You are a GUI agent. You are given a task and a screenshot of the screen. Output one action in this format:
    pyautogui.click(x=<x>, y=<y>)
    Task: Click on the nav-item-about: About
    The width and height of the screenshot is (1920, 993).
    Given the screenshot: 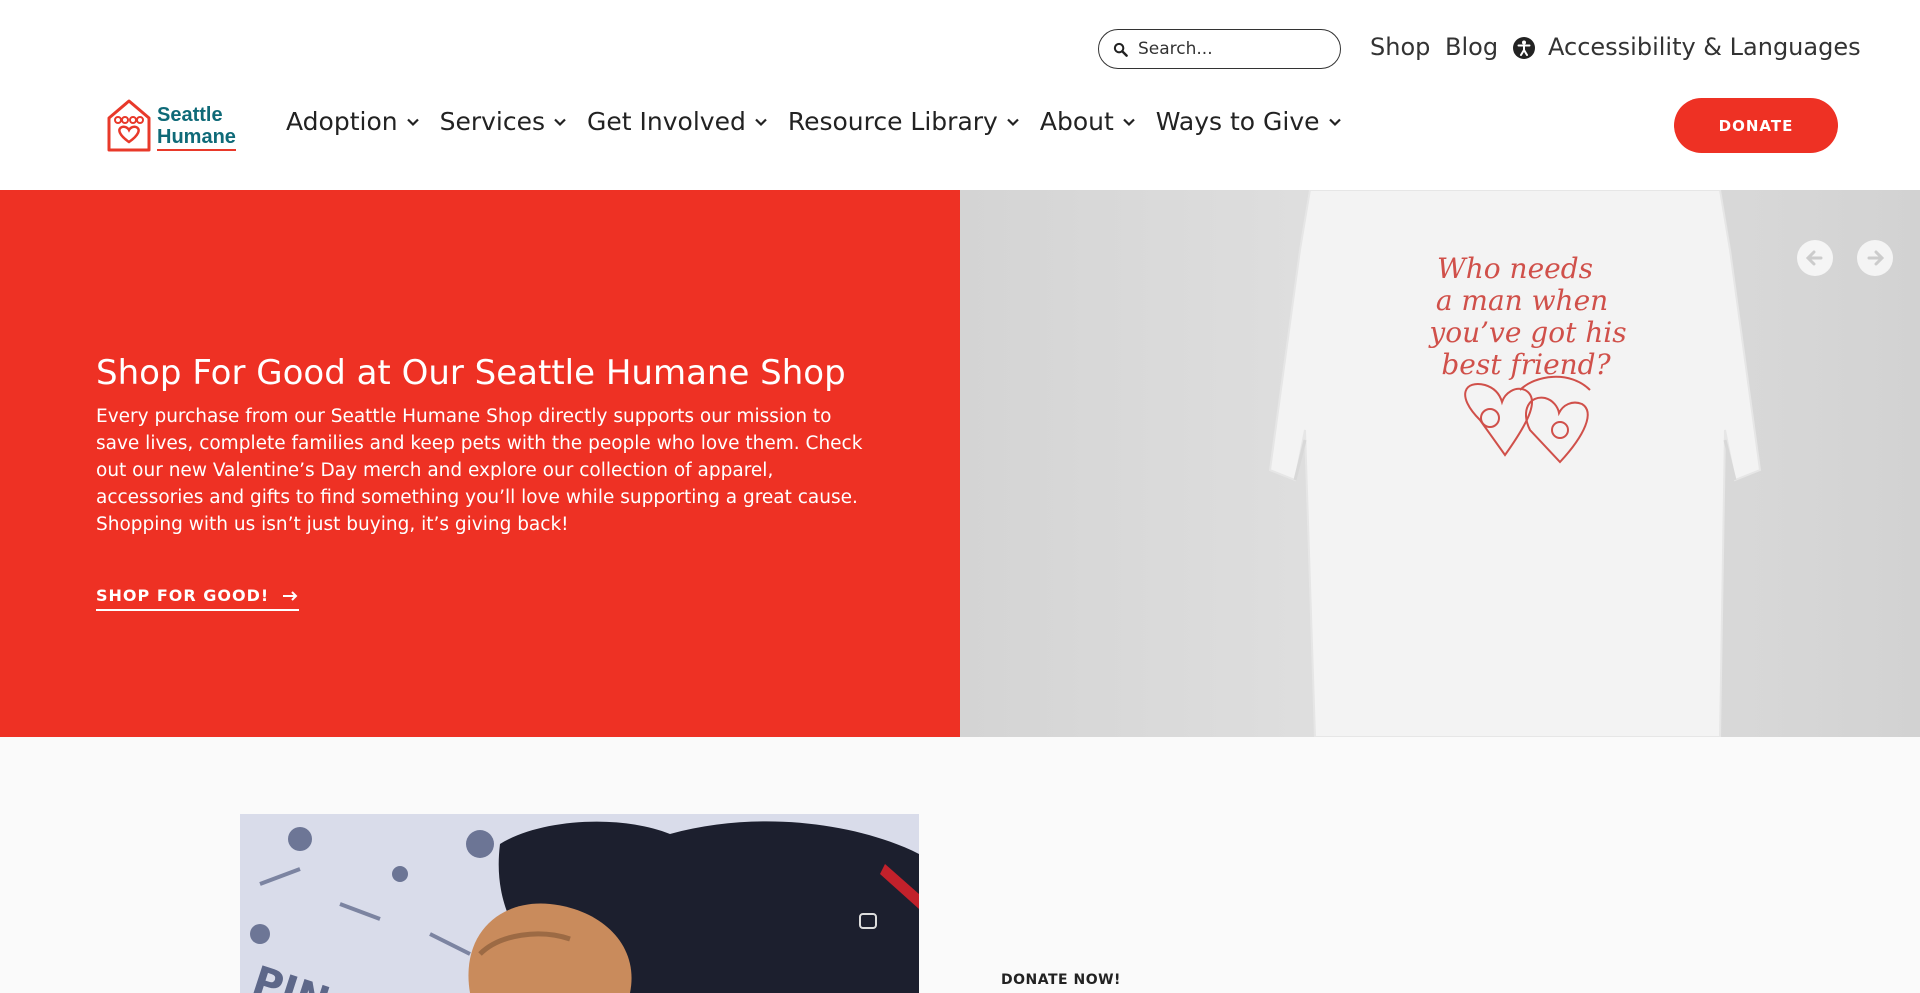 What is the action you would take?
    pyautogui.click(x=1088, y=121)
    